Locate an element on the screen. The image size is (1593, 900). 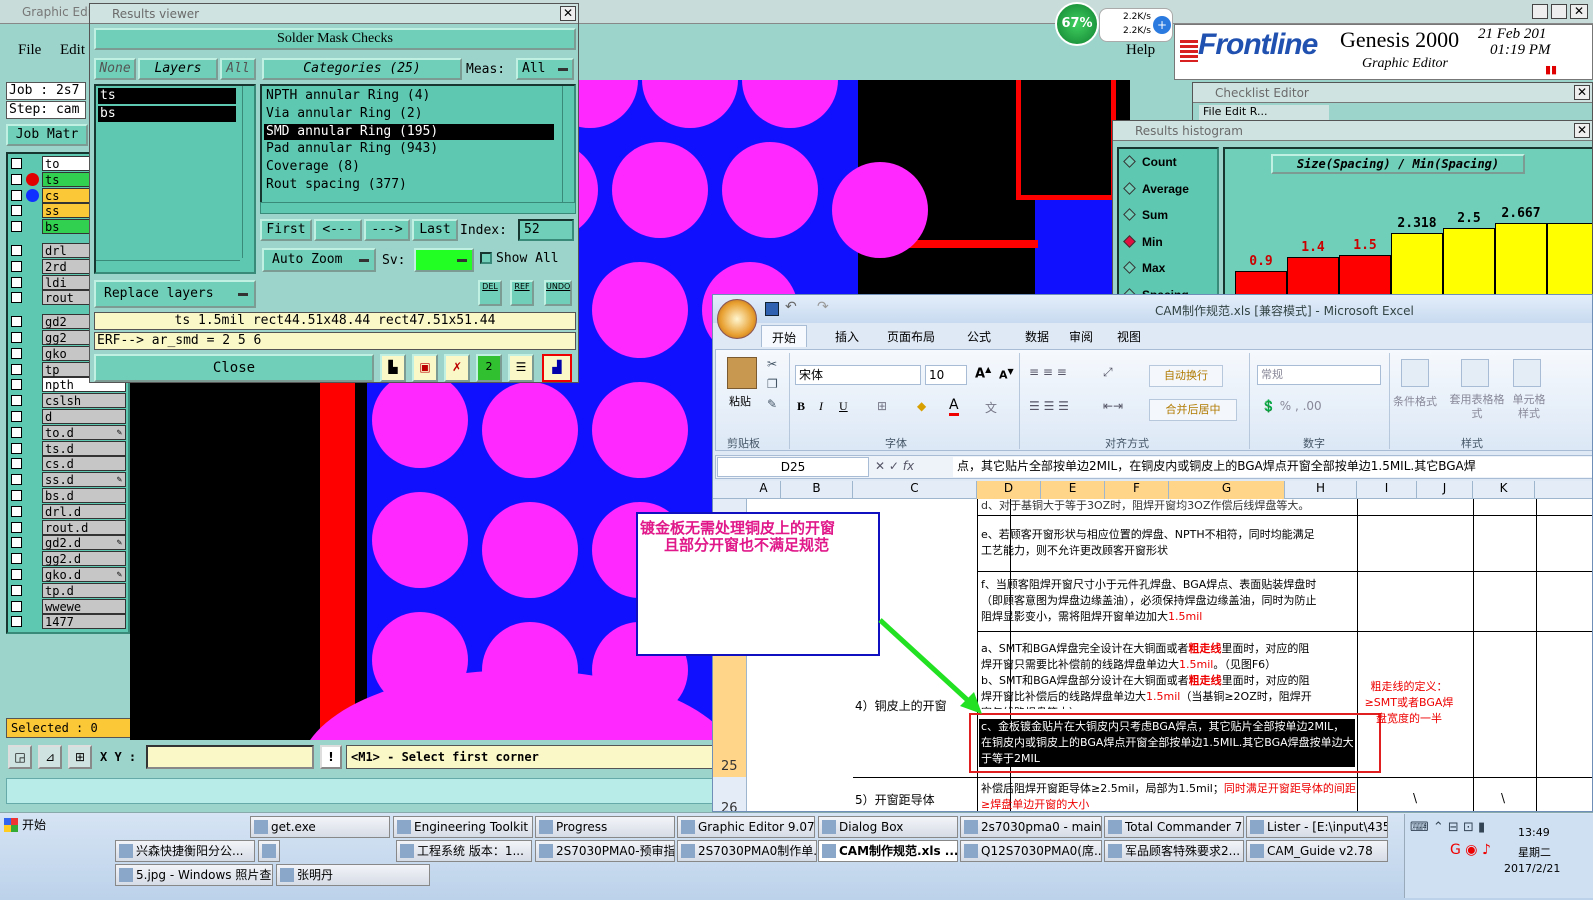
zoom-tool-icon: ◲ is located at coordinates (20, 757).